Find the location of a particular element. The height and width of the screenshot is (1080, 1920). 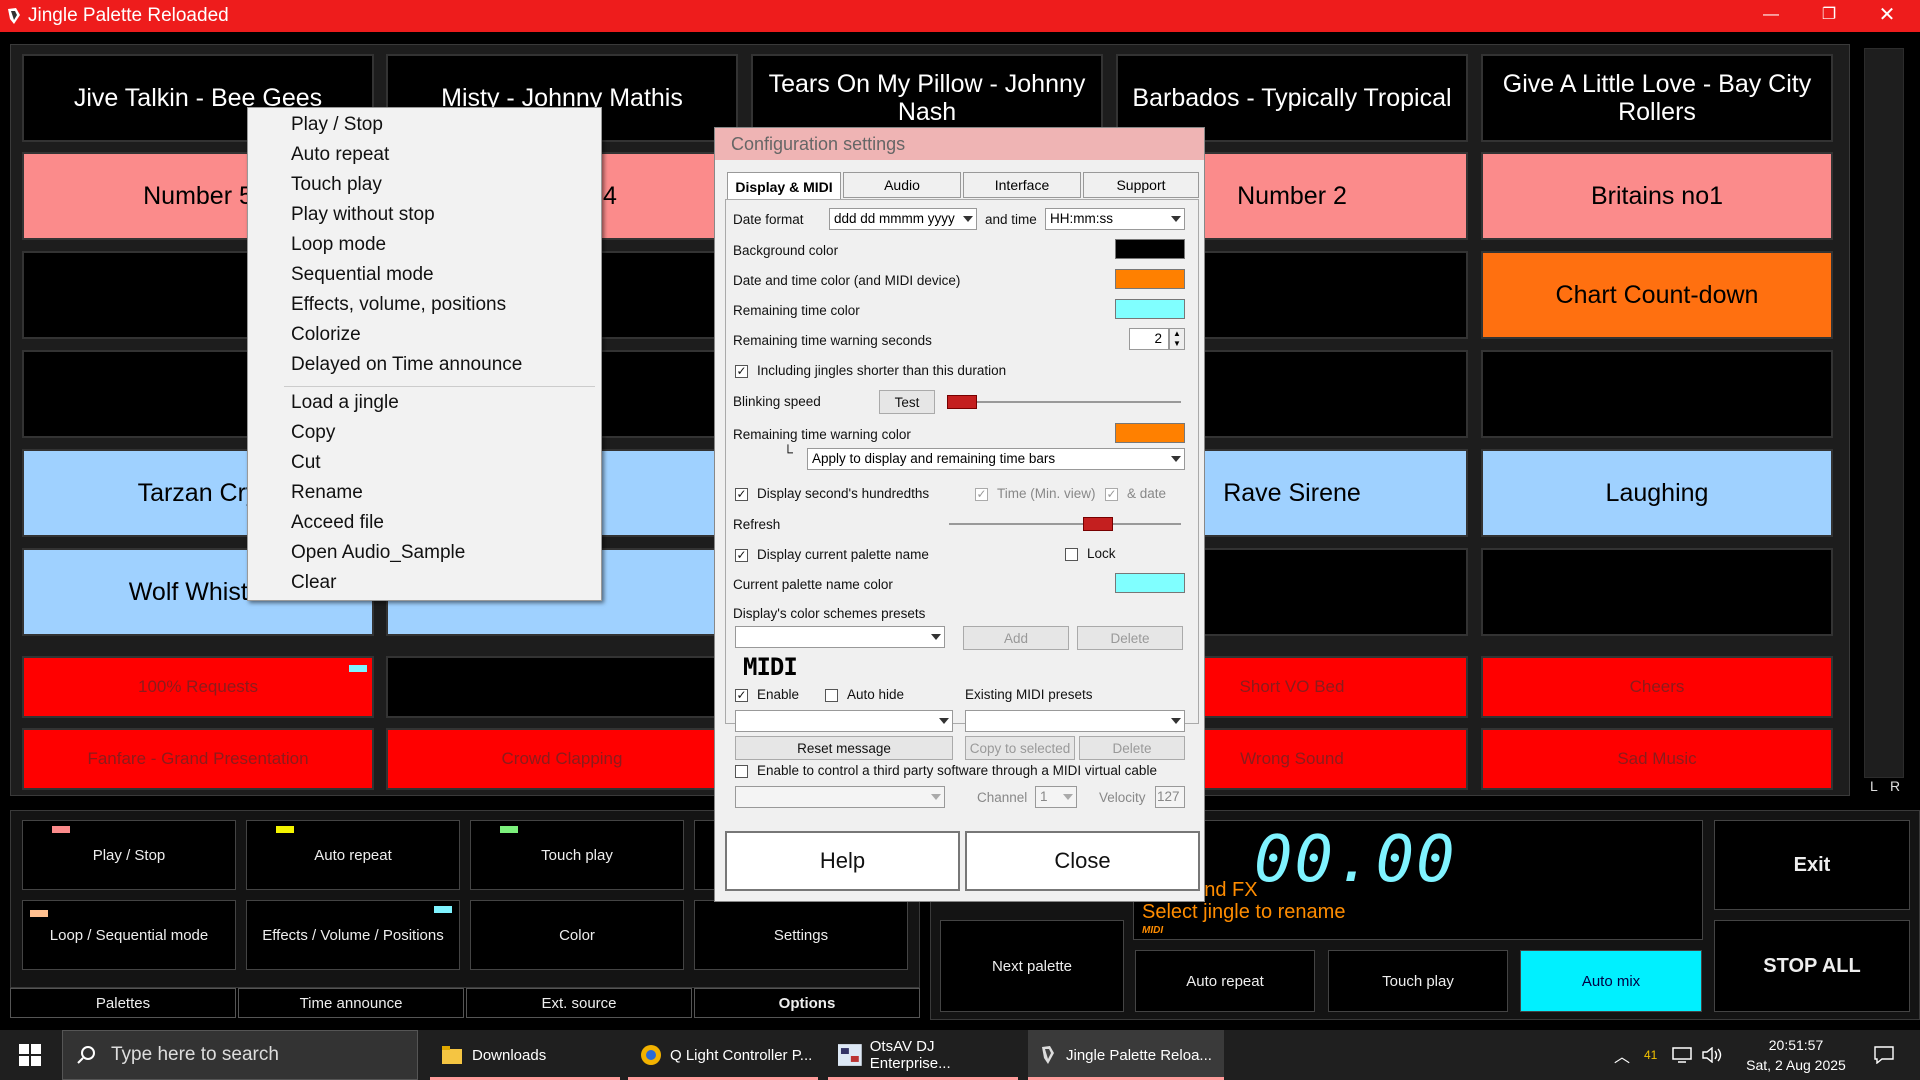

close-dialog-button: Close is located at coordinates (1082, 861).